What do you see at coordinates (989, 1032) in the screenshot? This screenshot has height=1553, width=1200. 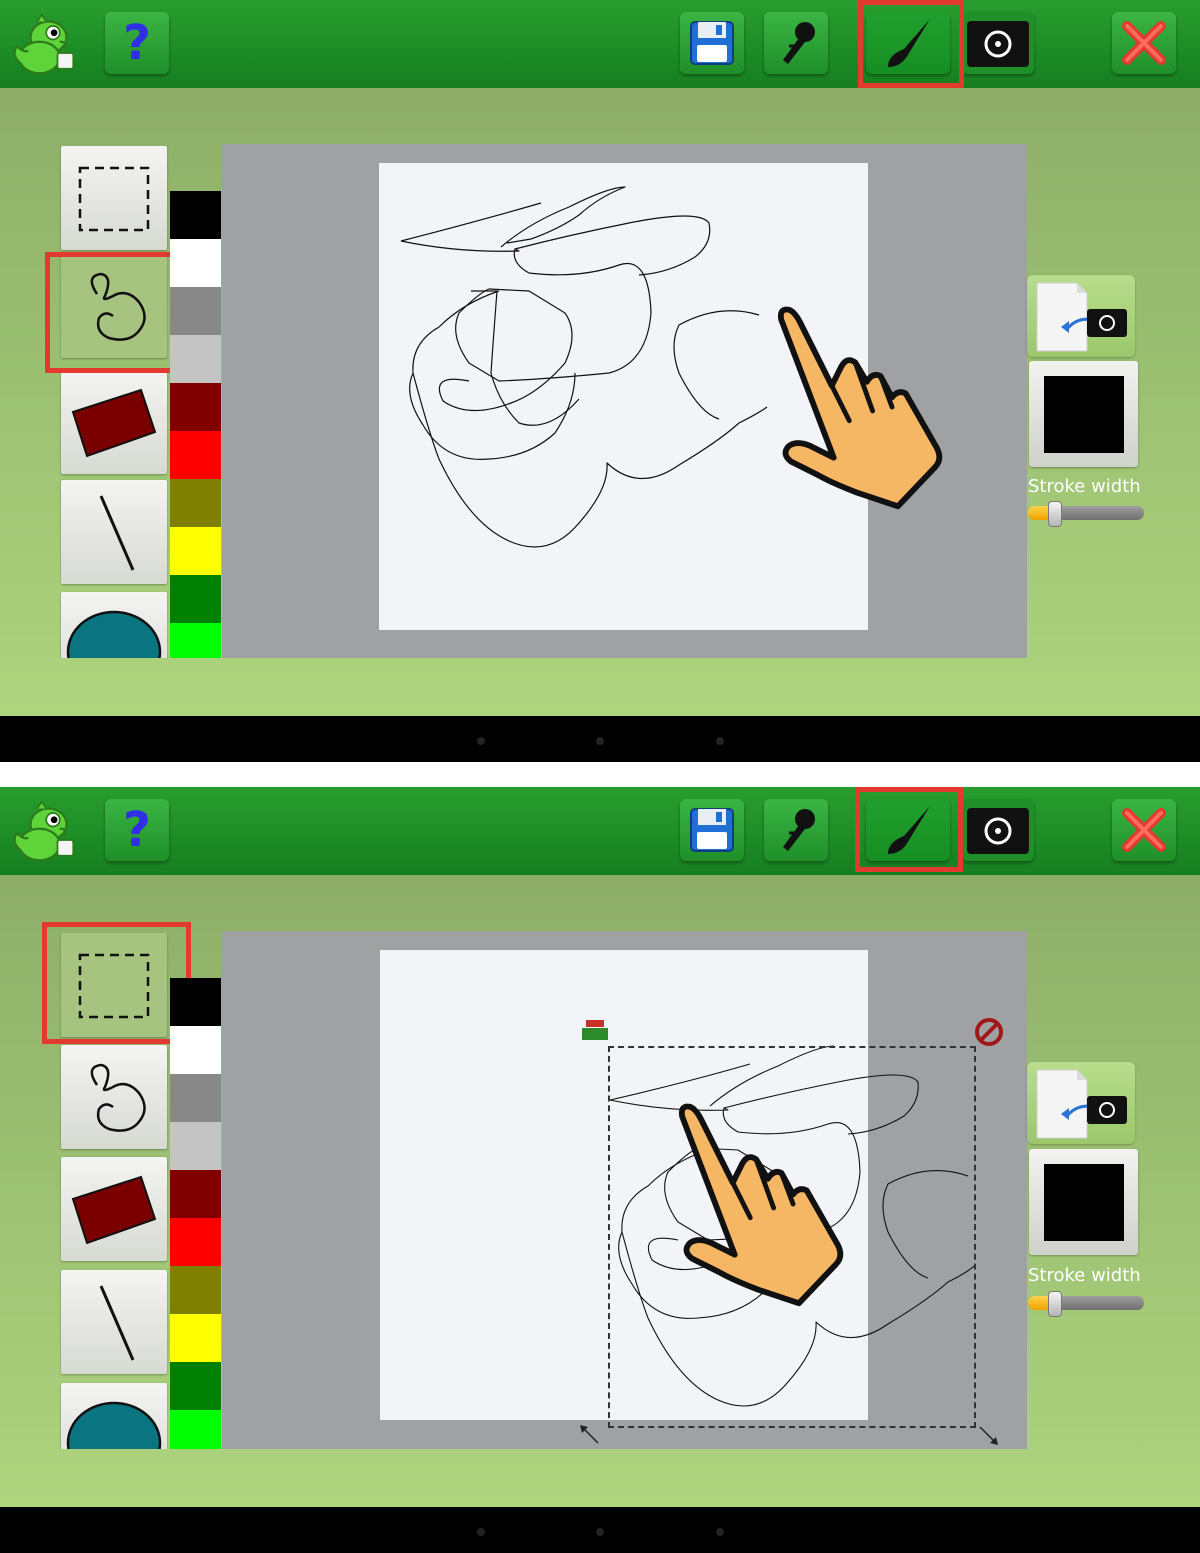 I see `selection-delete-icon` at bounding box center [989, 1032].